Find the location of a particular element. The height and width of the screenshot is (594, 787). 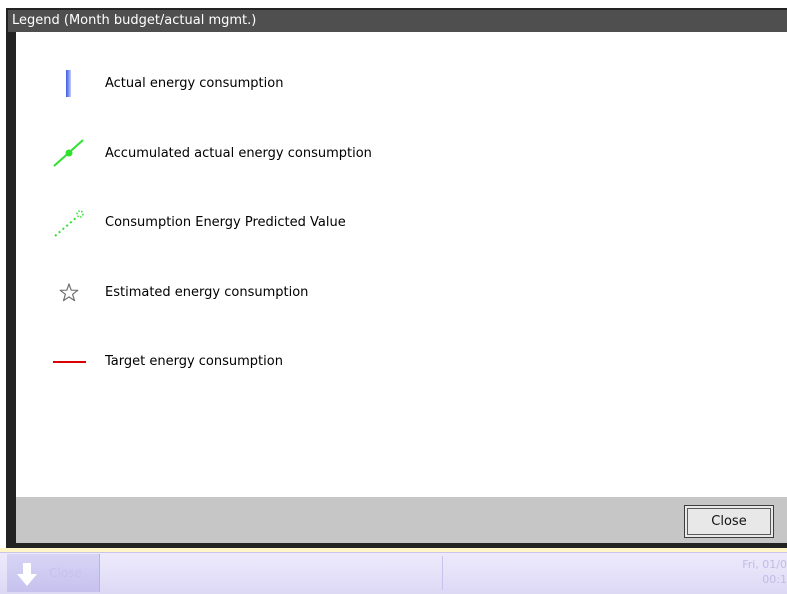

legend-label-target: Target energy consumption is located at coordinates (194, 361).